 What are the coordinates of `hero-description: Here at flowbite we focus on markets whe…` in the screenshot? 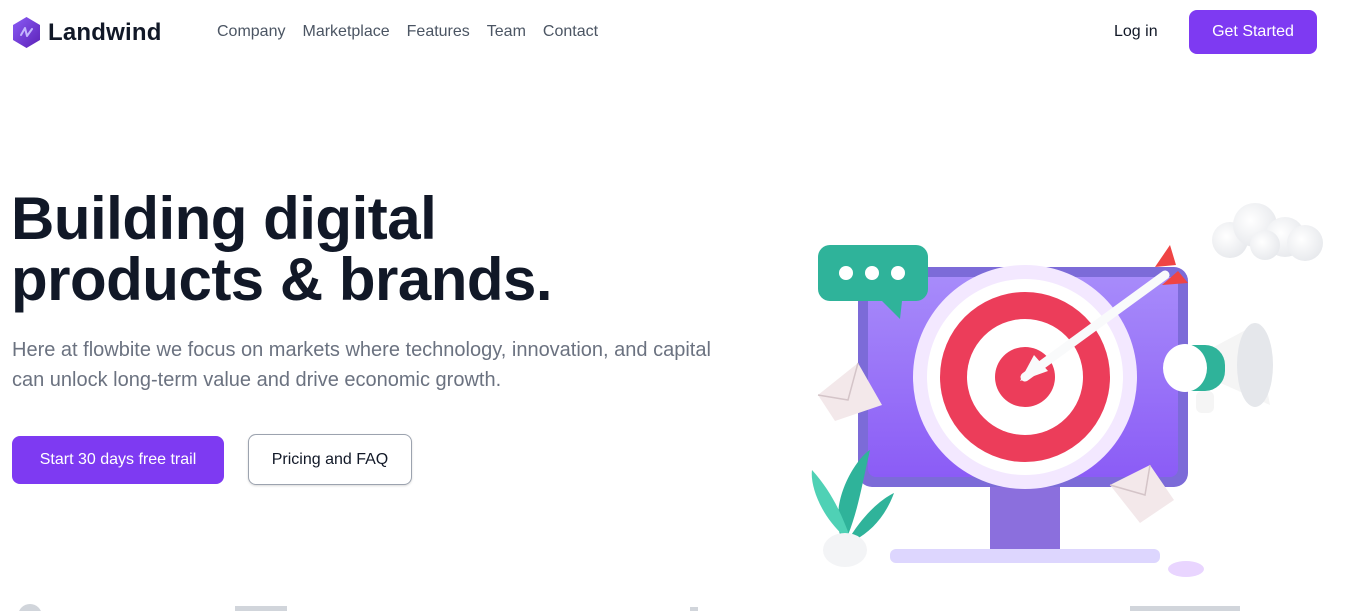 It's located at (361, 365).